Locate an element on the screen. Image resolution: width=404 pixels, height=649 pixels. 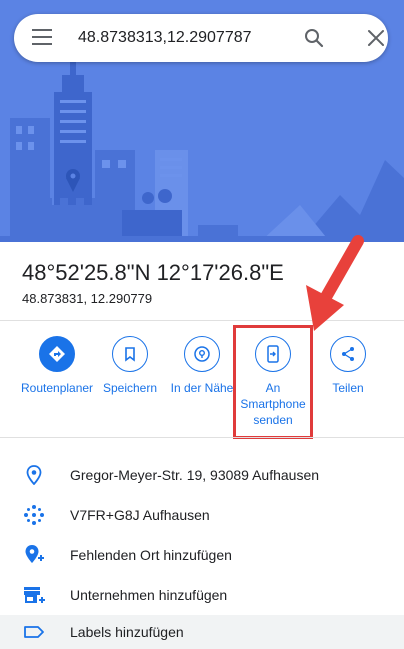
location-pin-icon is located at coordinates (34, 475).